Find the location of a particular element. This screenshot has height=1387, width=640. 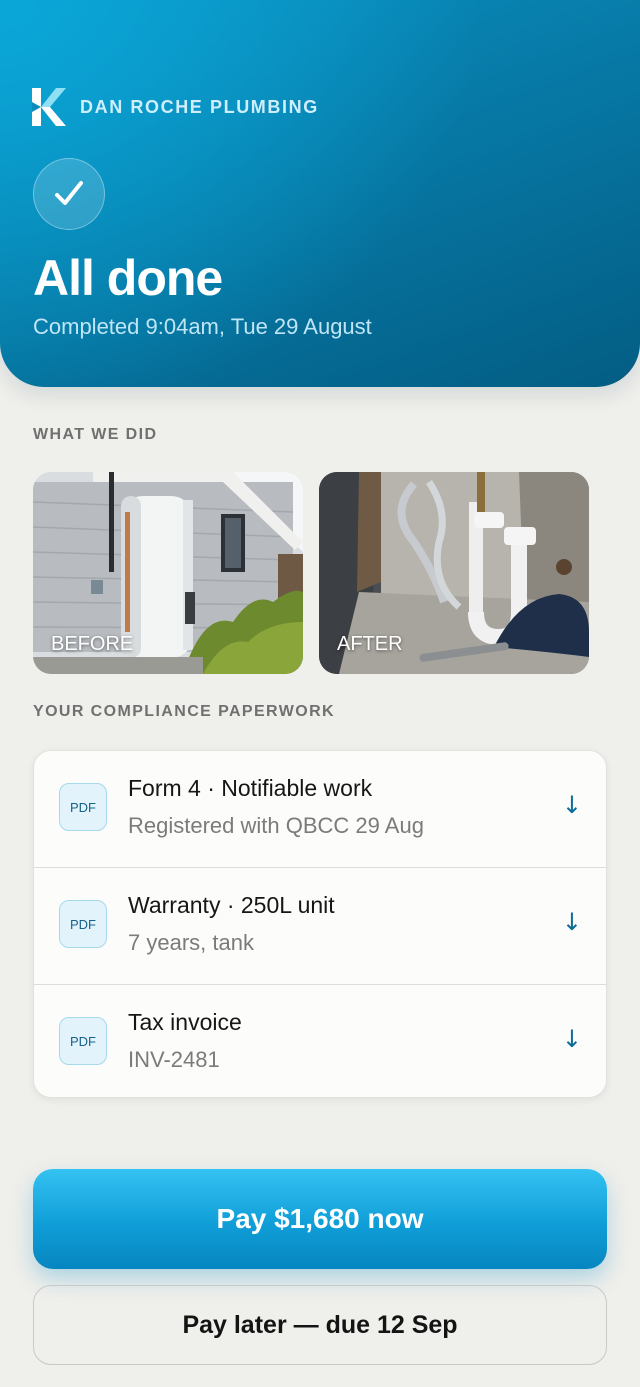

before-photo: BEFORE is located at coordinates (168, 573).